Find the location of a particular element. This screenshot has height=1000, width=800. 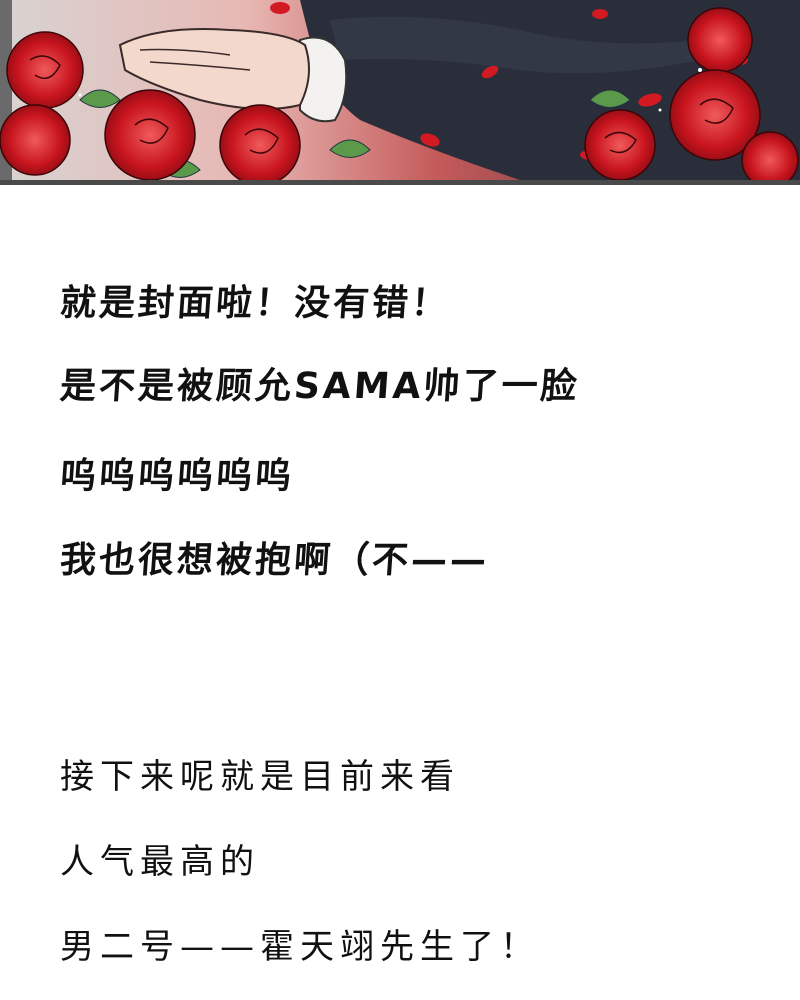

caption-line: 男二号——霍天翊先生了！ is located at coordinates (300, 947).